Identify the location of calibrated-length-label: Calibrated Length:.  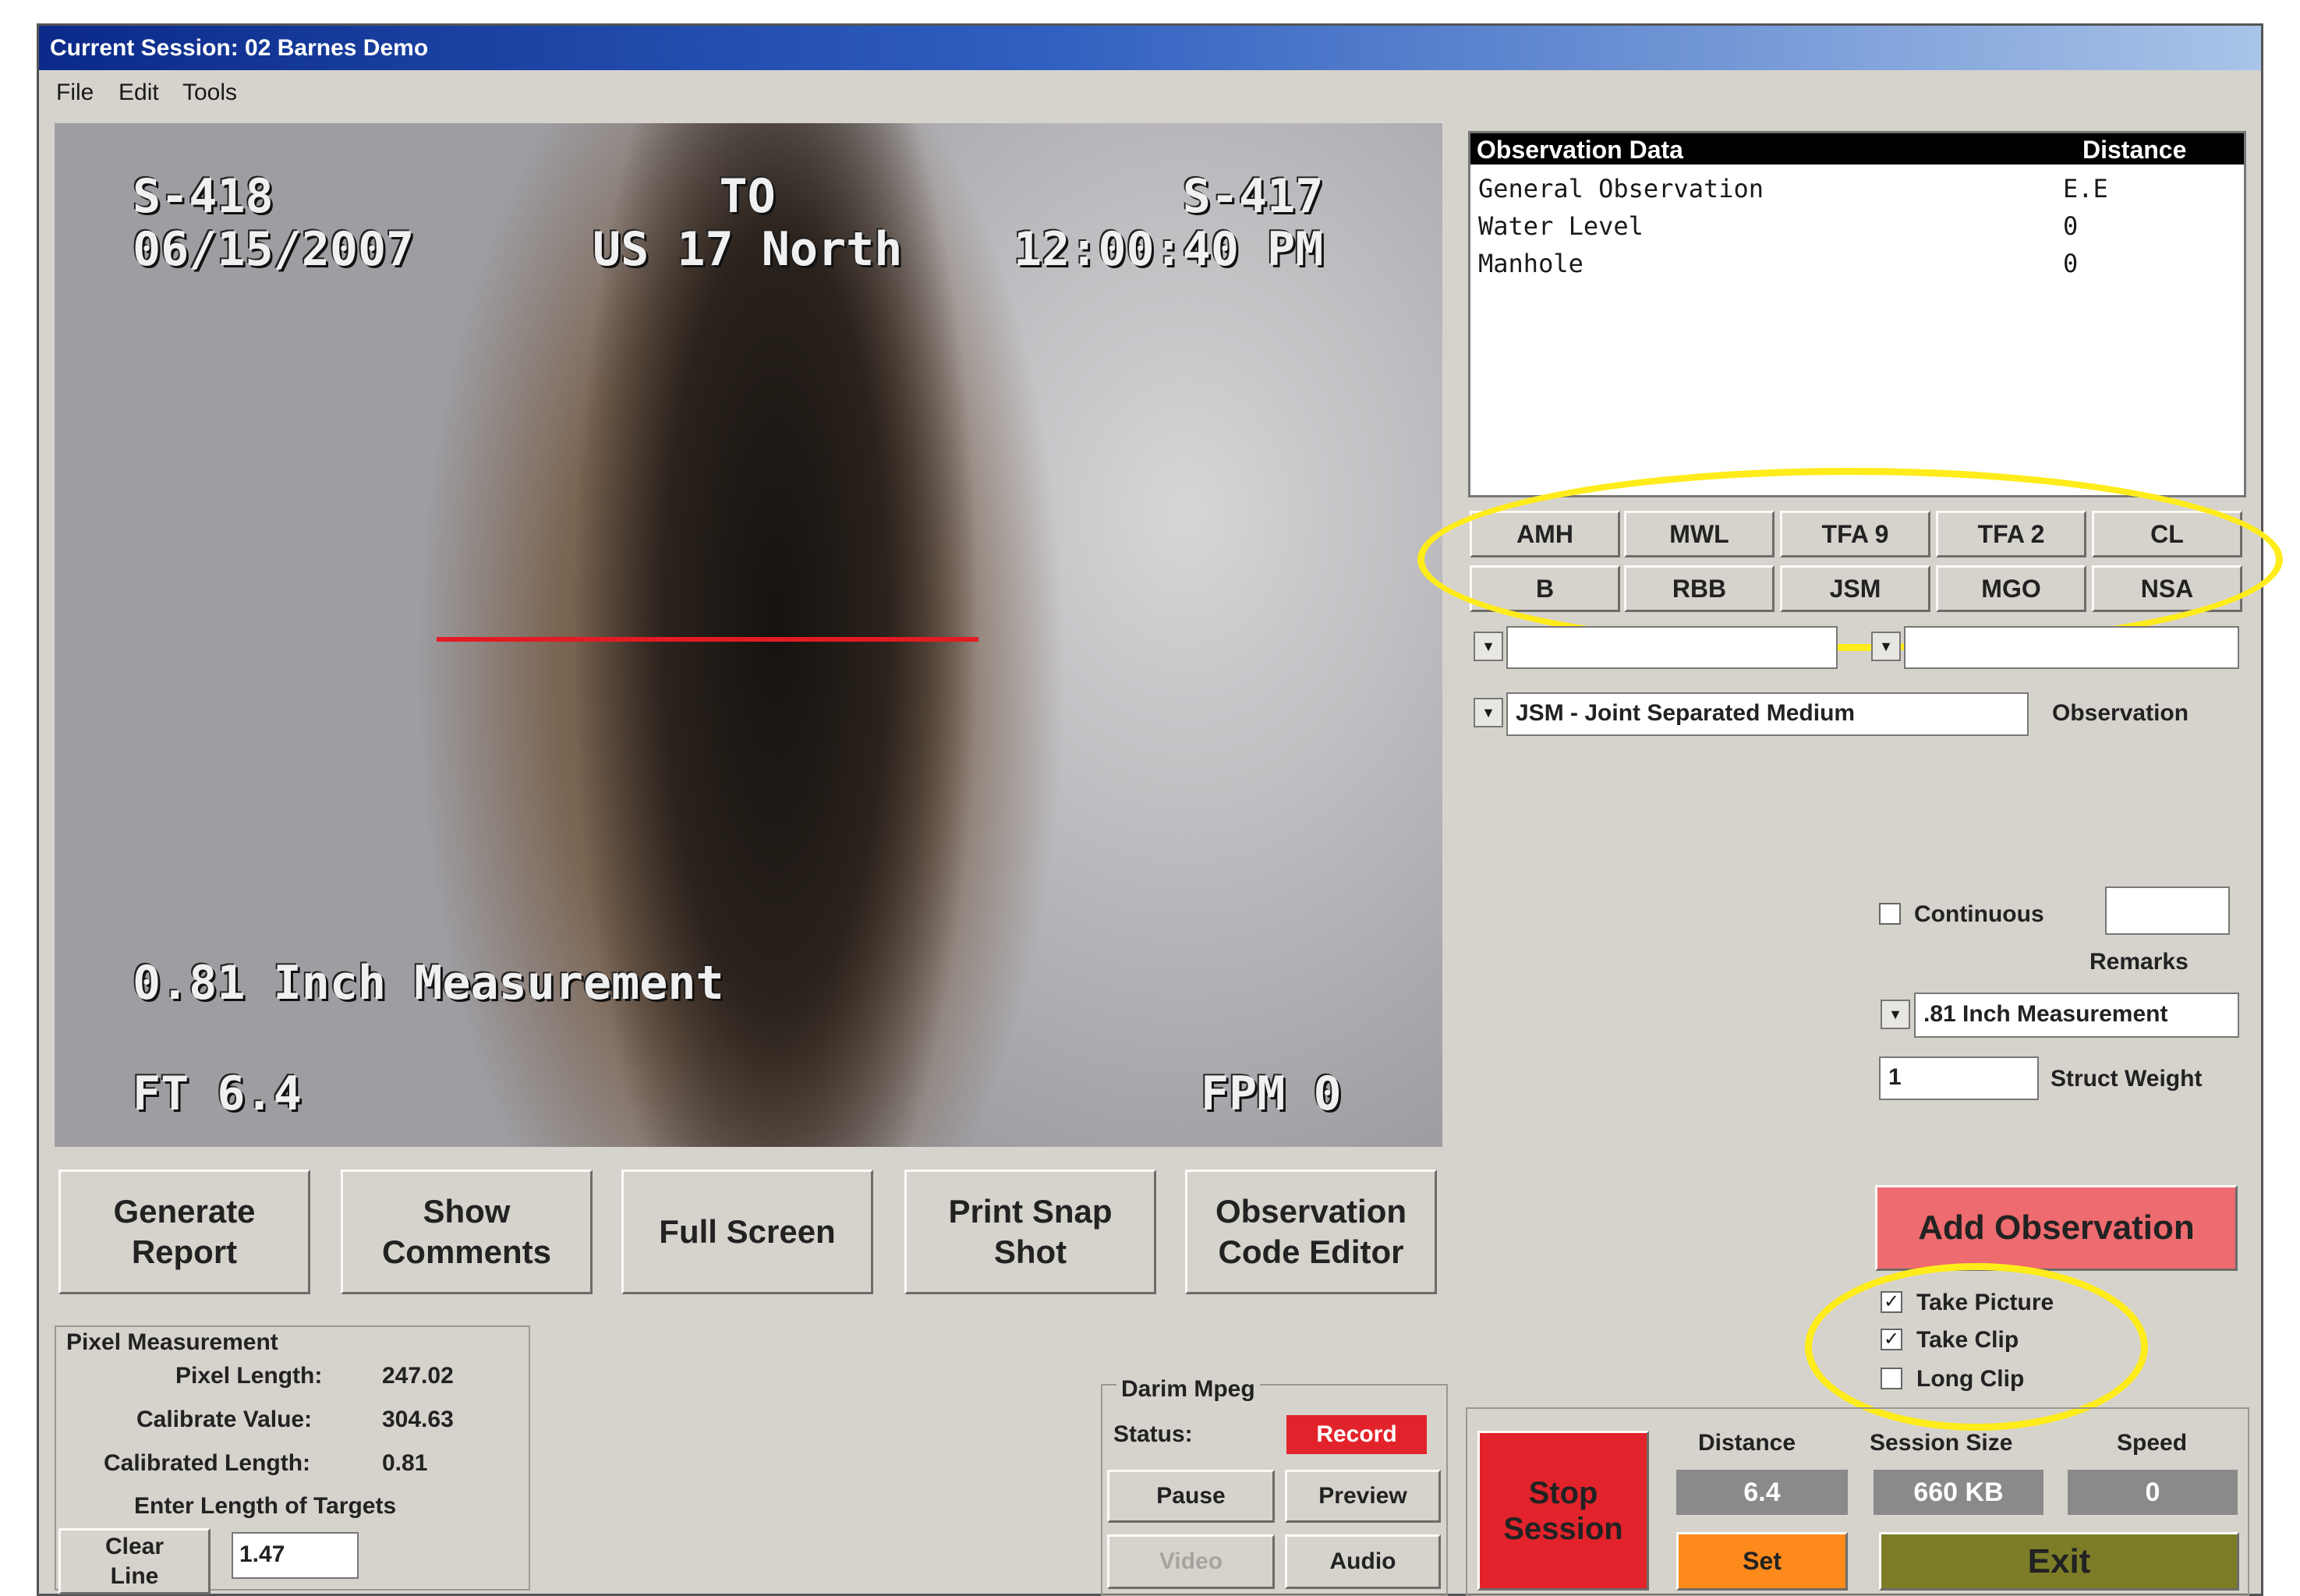
(207, 1463).